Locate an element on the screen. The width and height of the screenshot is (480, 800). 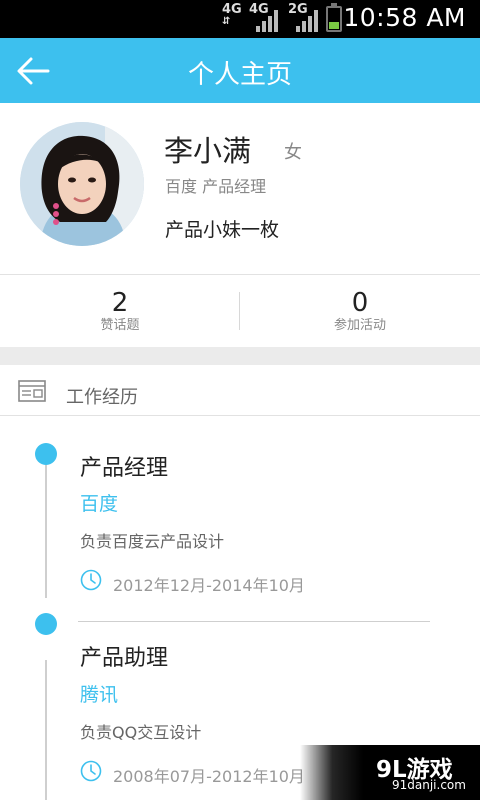
stat-likes: 2 赞话题 is located at coordinates (120, 311).